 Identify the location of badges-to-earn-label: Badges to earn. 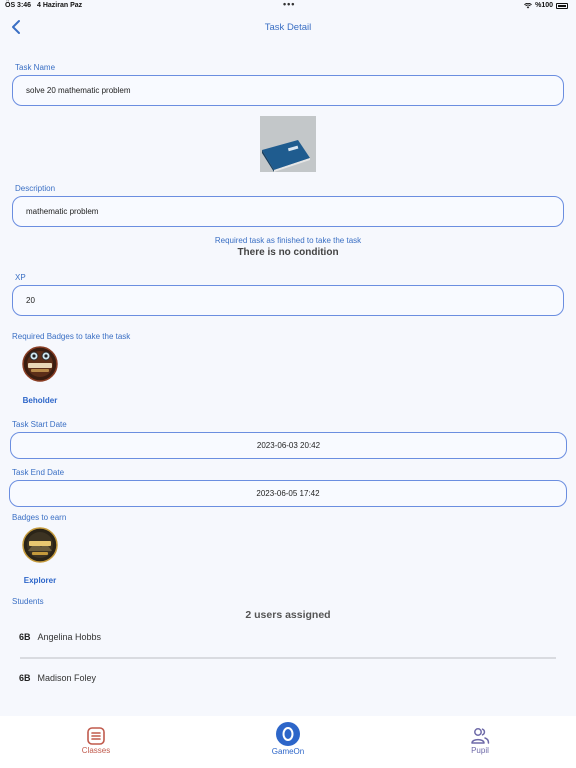
(39, 517).